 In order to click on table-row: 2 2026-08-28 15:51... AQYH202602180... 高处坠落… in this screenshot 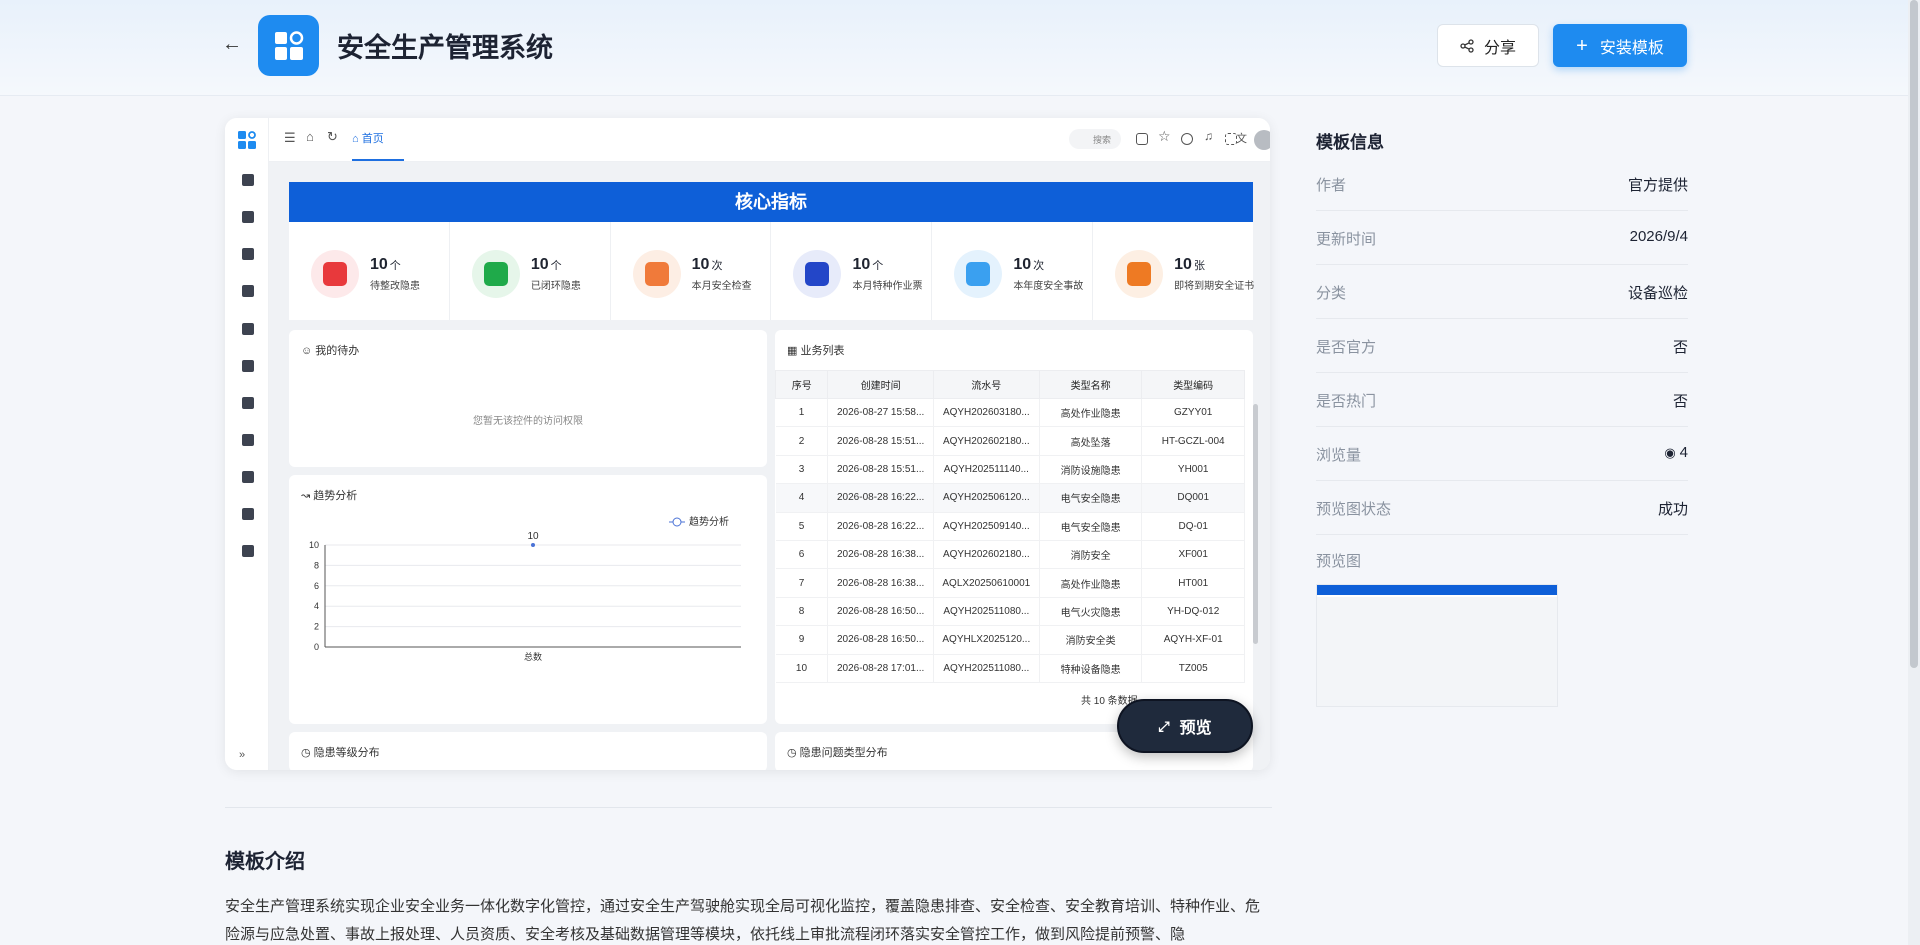, I will do `click(1010, 441)`.